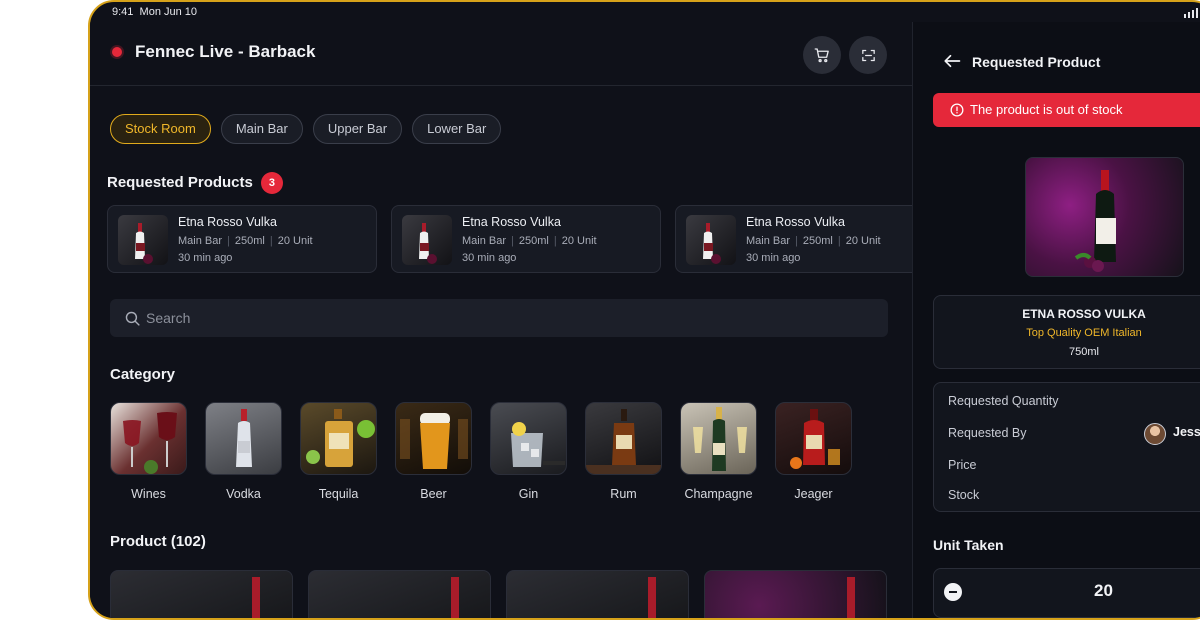 The height and width of the screenshot is (620, 1200). Describe the element at coordinates (225, 51) in the screenshot. I see `app-title: Fennec Live - Barback` at that location.